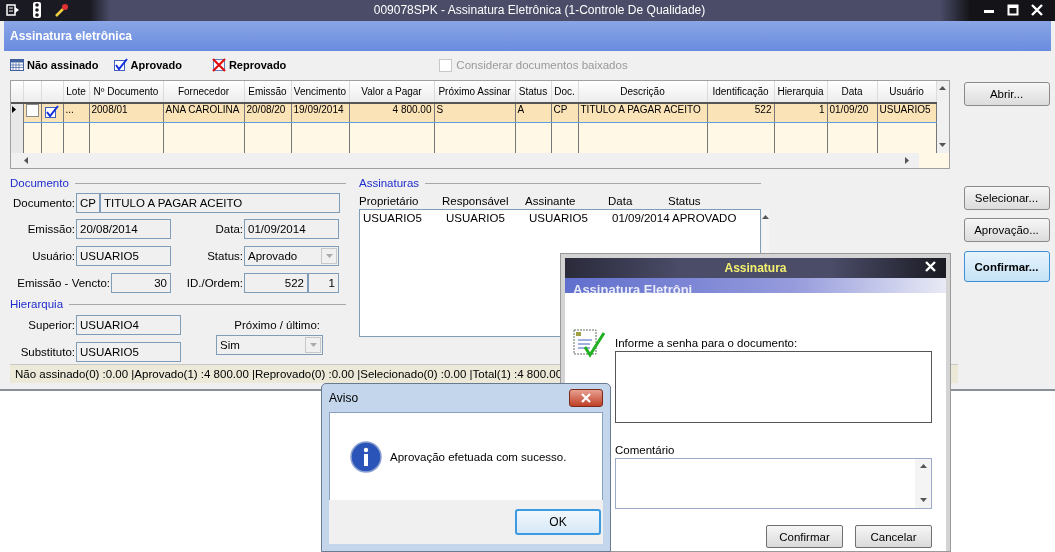 The height and width of the screenshot is (552, 1055). What do you see at coordinates (51, 325) in the screenshot?
I see `field-label: Superior:` at bounding box center [51, 325].